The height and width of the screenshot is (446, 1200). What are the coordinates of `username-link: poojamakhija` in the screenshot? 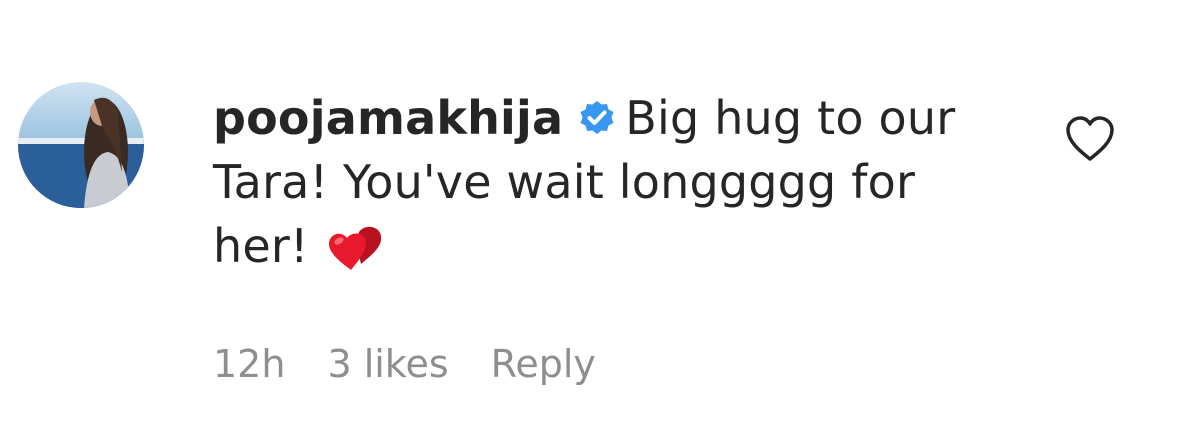 It's located at (388, 118).